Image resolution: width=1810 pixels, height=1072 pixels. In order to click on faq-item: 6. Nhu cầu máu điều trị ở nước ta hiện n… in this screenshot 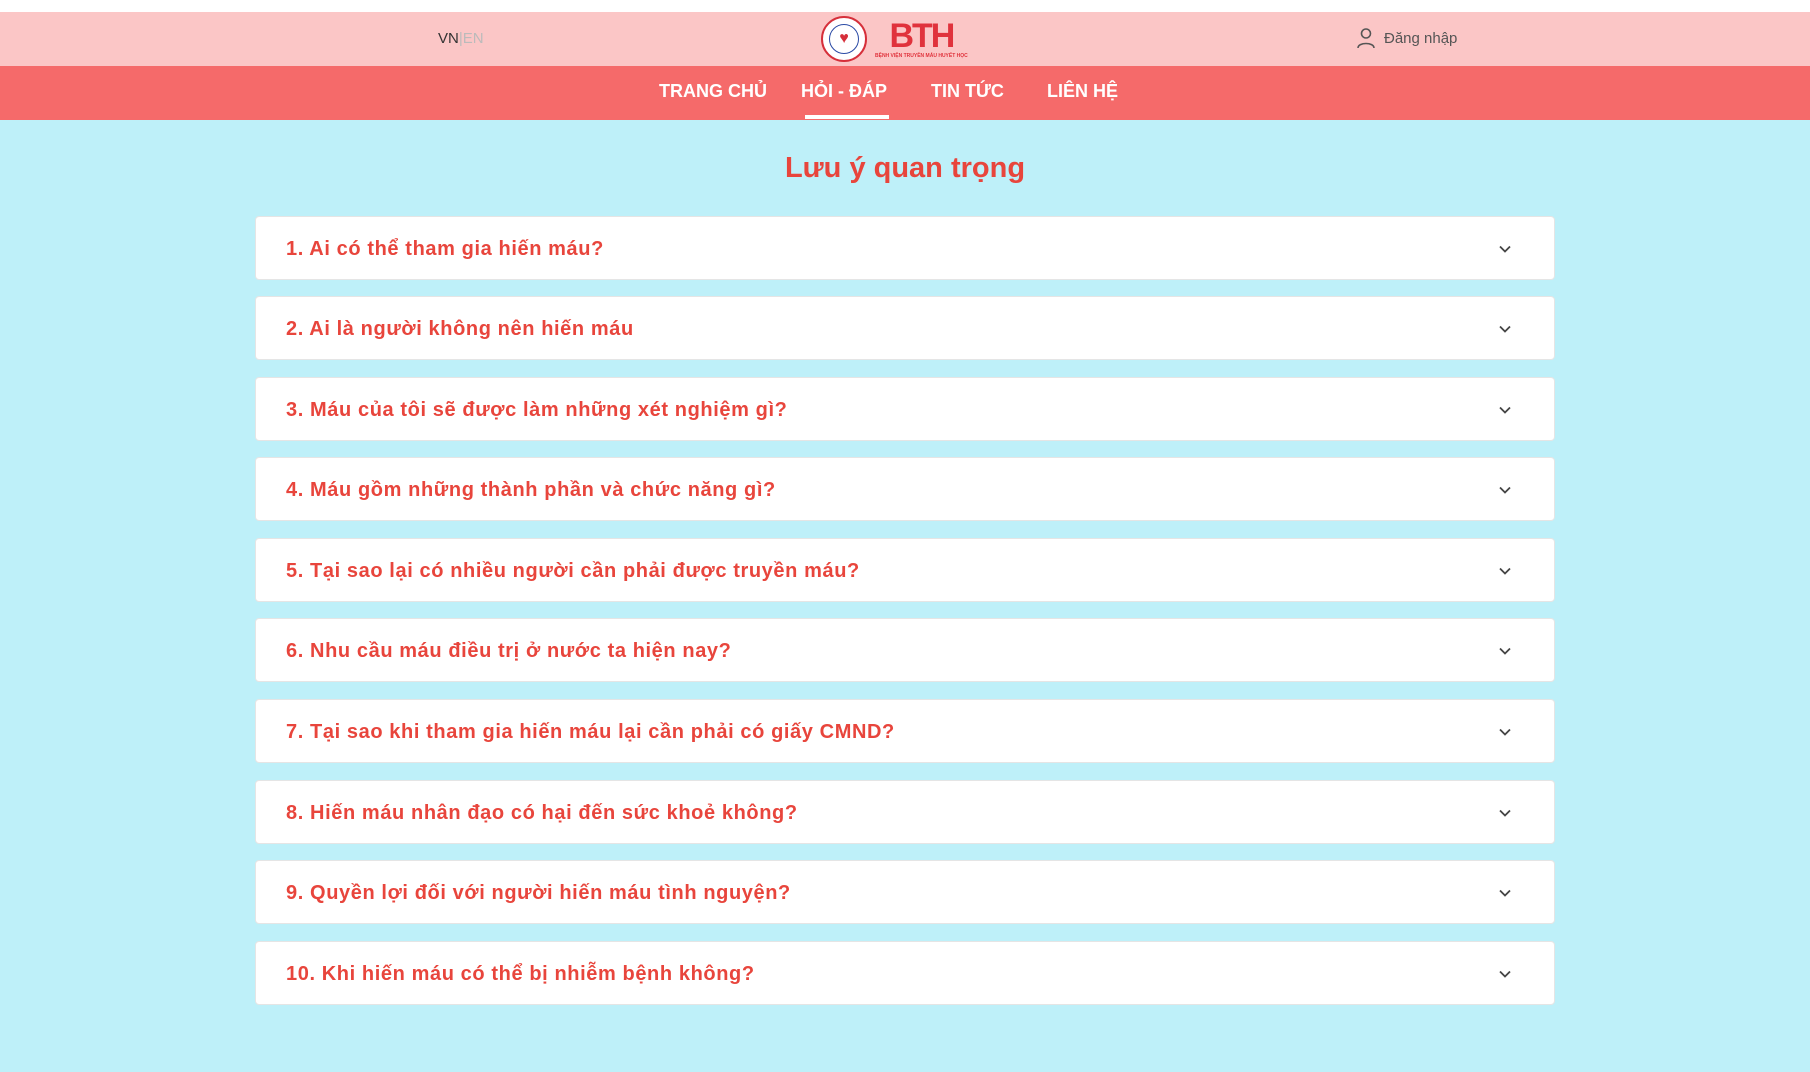, I will do `click(905, 650)`.